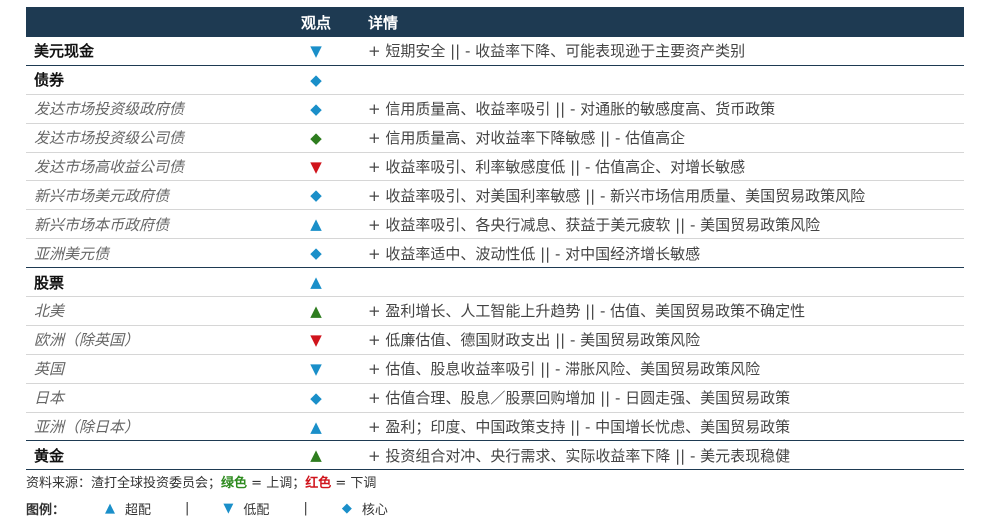 This screenshot has width=999, height=523. Describe the element at coordinates (102, 224) in the screenshot. I see `row-name: 新兴市场本币政府债` at that location.